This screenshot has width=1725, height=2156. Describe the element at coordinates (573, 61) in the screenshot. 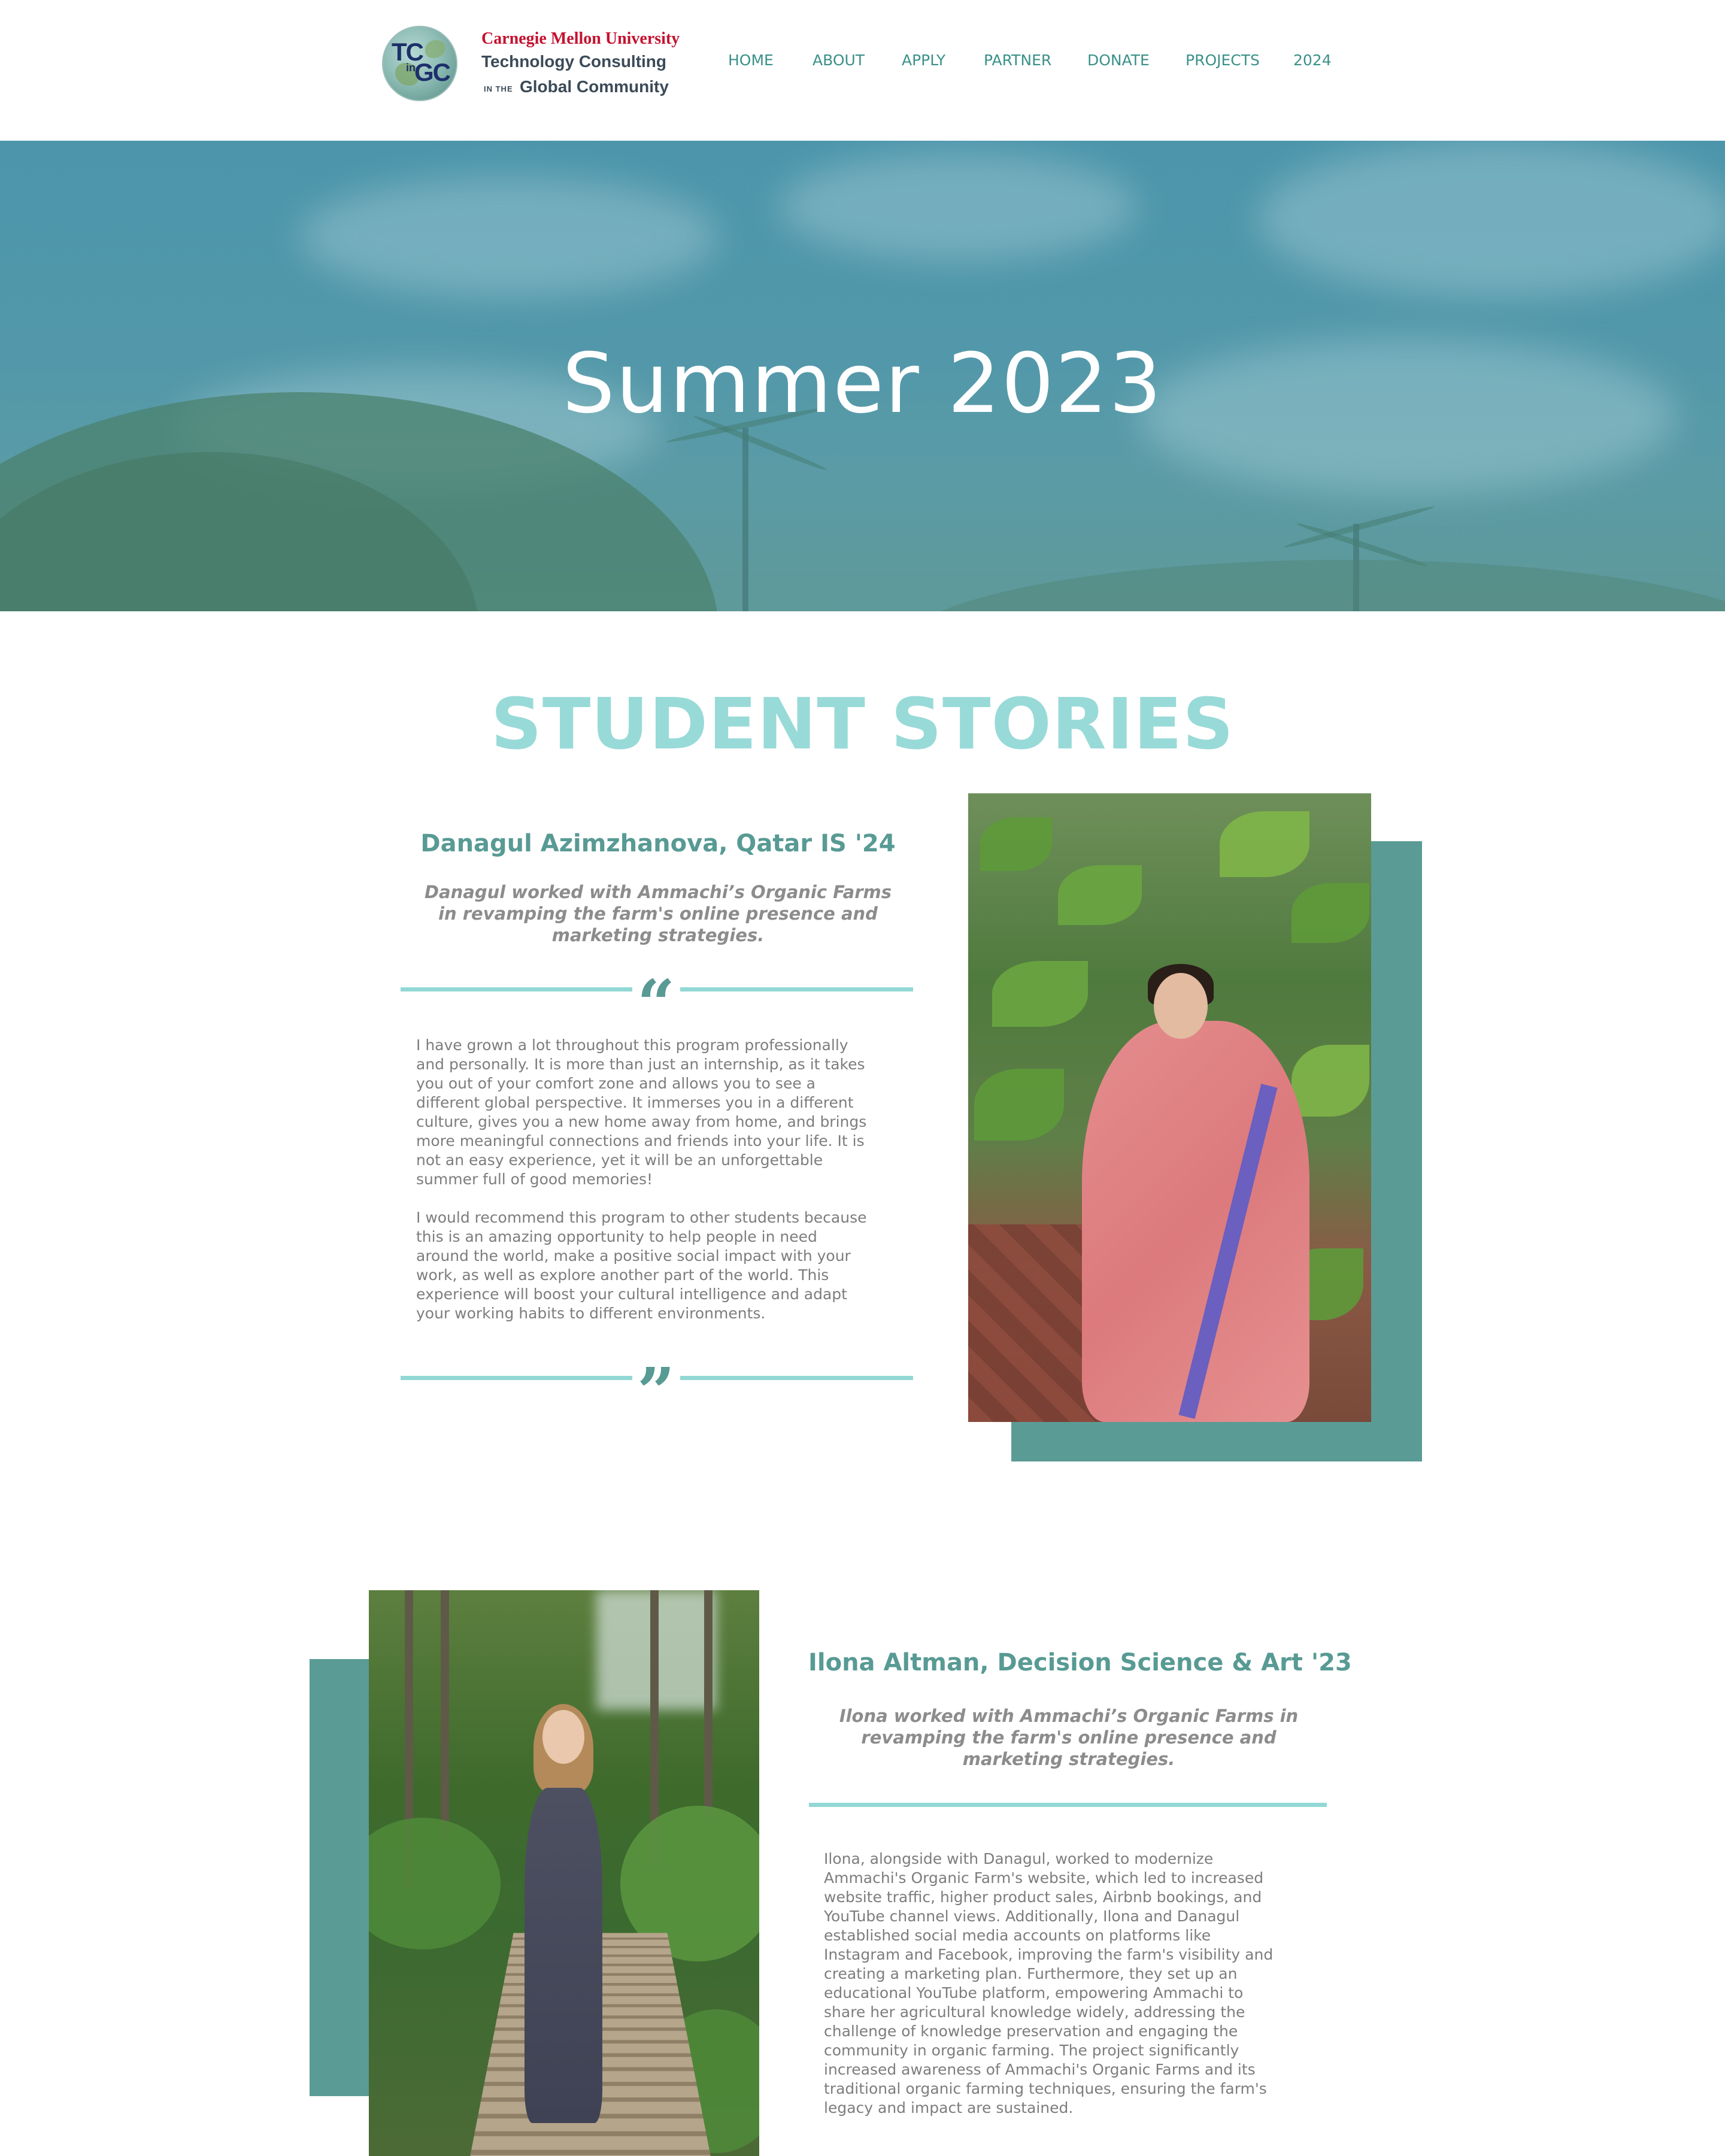

I see `brand-line-1: Technology Consulting` at that location.